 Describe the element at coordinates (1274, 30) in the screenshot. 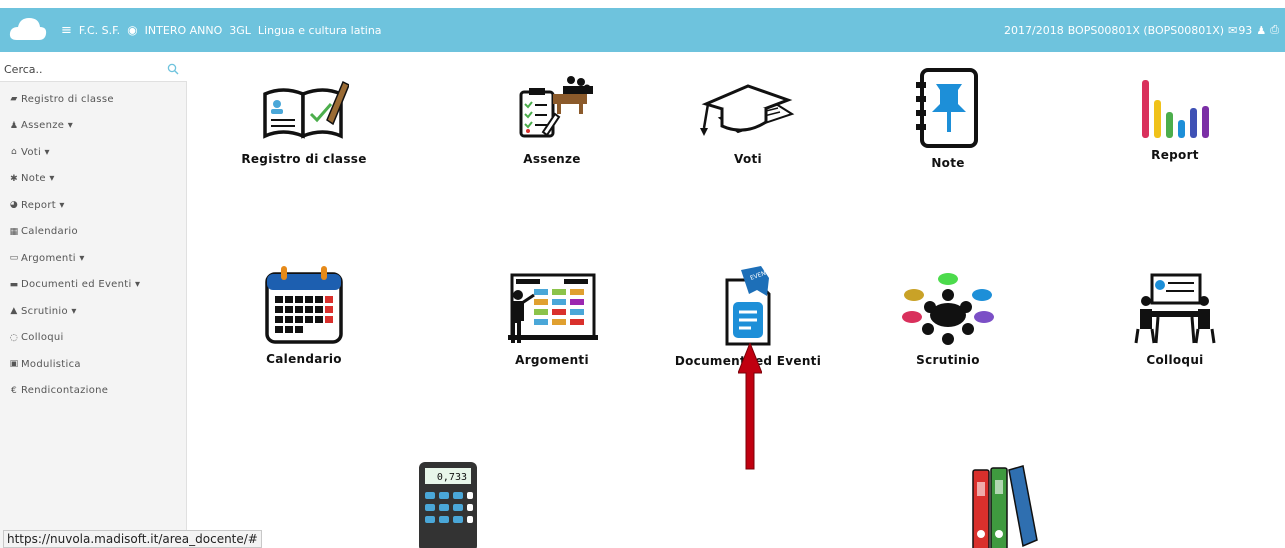

I see `print-icon: ⎙` at that location.